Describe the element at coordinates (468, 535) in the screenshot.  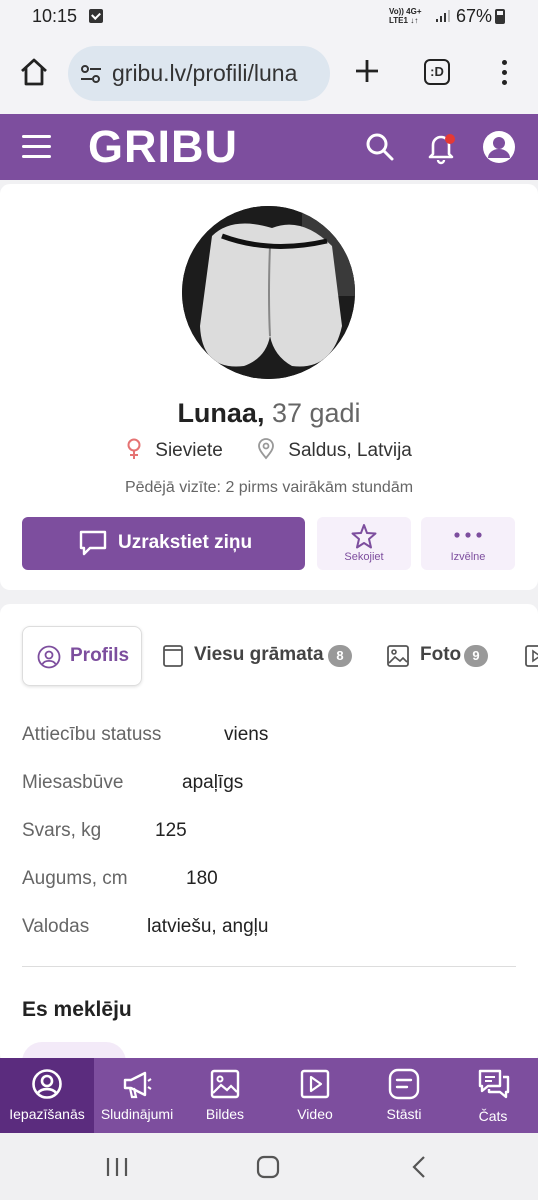
I see `dots-icon` at that location.